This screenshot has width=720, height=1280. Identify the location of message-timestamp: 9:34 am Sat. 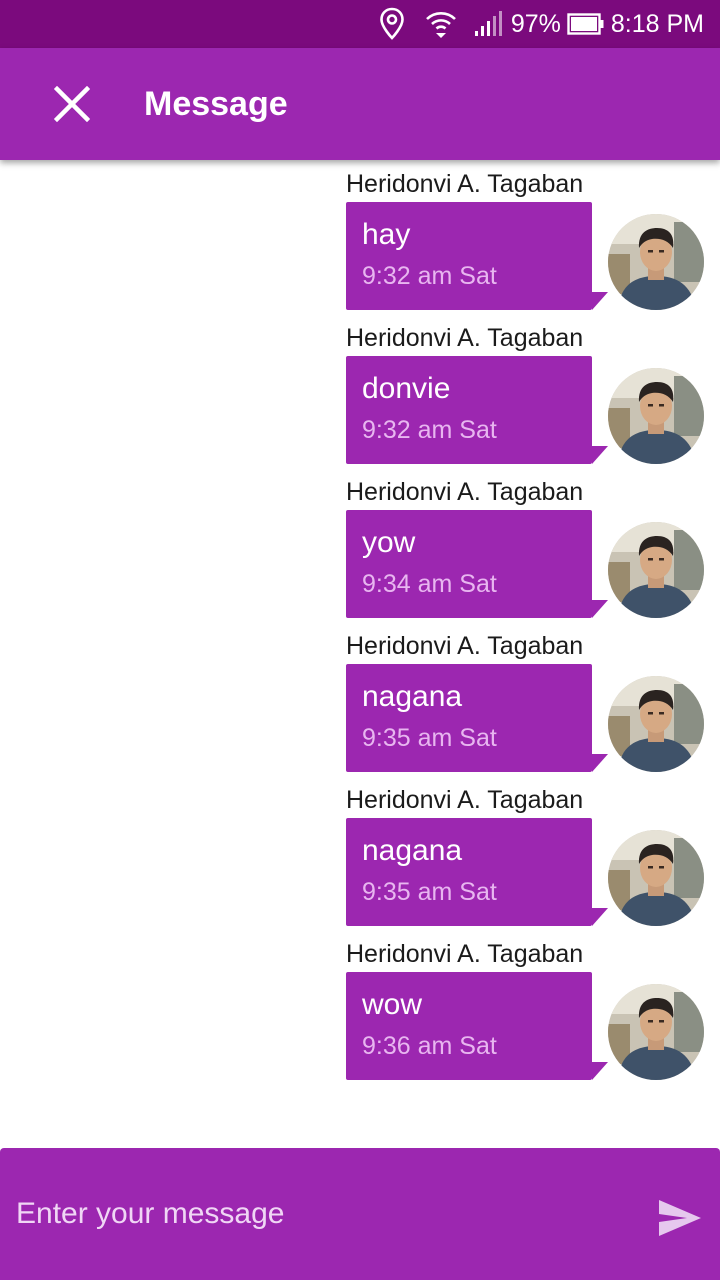
(429, 584).